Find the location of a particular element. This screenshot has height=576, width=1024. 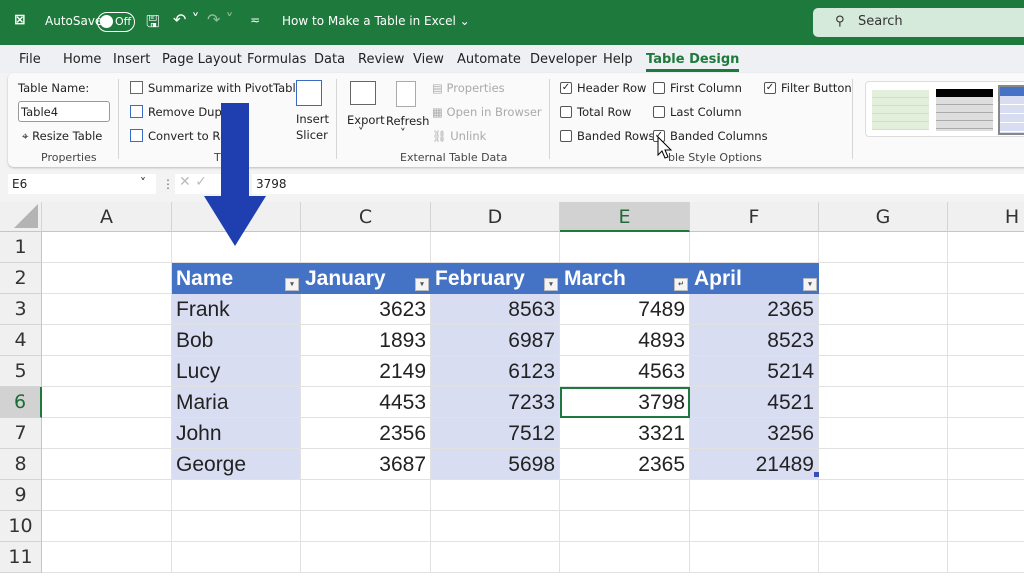

column-header-E: E is located at coordinates (625, 217).